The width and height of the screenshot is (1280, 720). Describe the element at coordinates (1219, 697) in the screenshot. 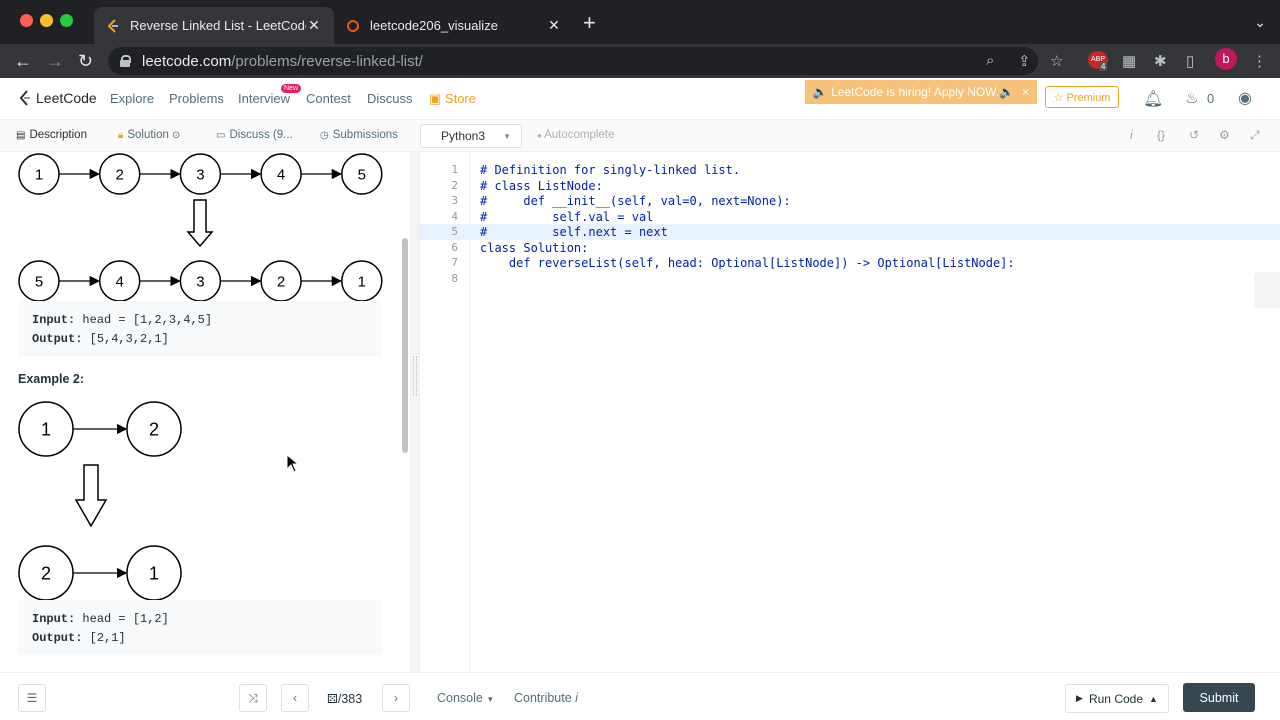

I see `submit-button: Submit` at that location.